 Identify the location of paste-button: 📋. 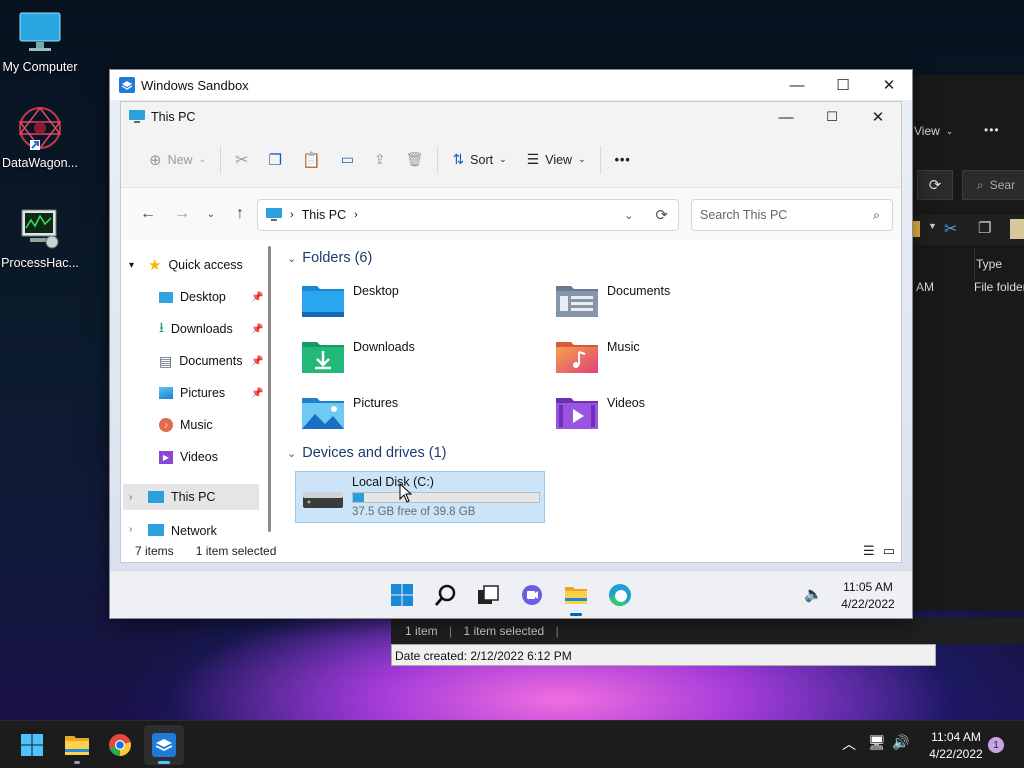
(311, 160).